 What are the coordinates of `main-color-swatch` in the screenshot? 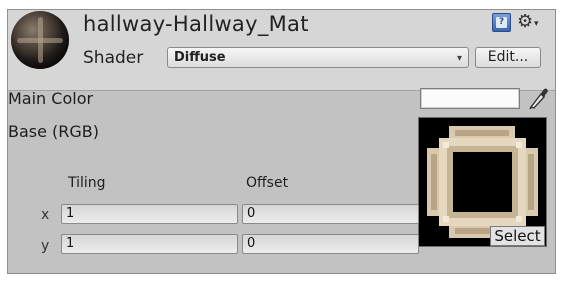 It's located at (470, 98).